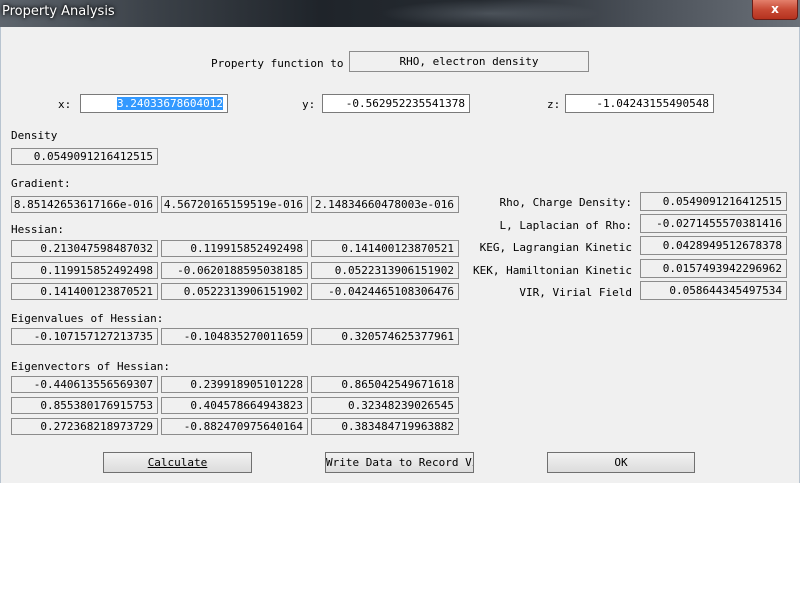 The image size is (800, 609). I want to click on x-label: x:, so click(65, 104).